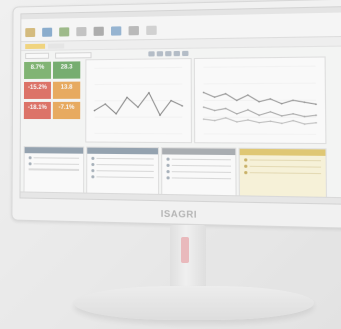  What do you see at coordinates (54, 169) in the screenshot?
I see `divider` at bounding box center [54, 169].